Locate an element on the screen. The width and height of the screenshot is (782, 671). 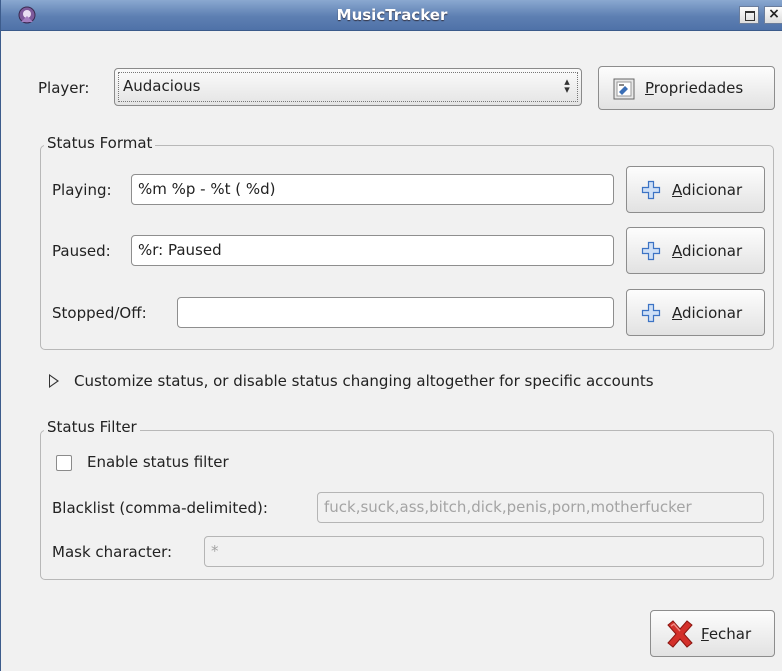
playing-format-input: %m %p - %t ( %d) is located at coordinates (372, 189).